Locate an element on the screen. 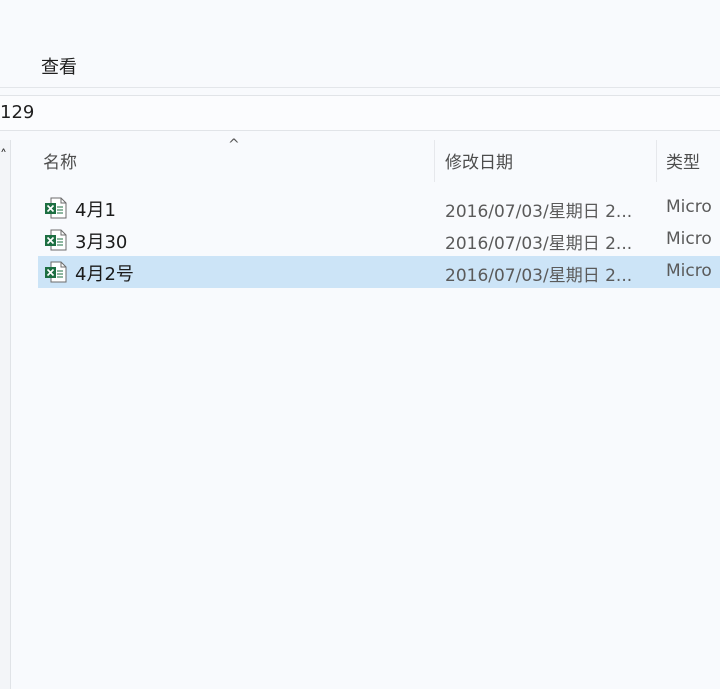 This screenshot has height=689, width=720. tab-view: 查看 is located at coordinates (59, 66).